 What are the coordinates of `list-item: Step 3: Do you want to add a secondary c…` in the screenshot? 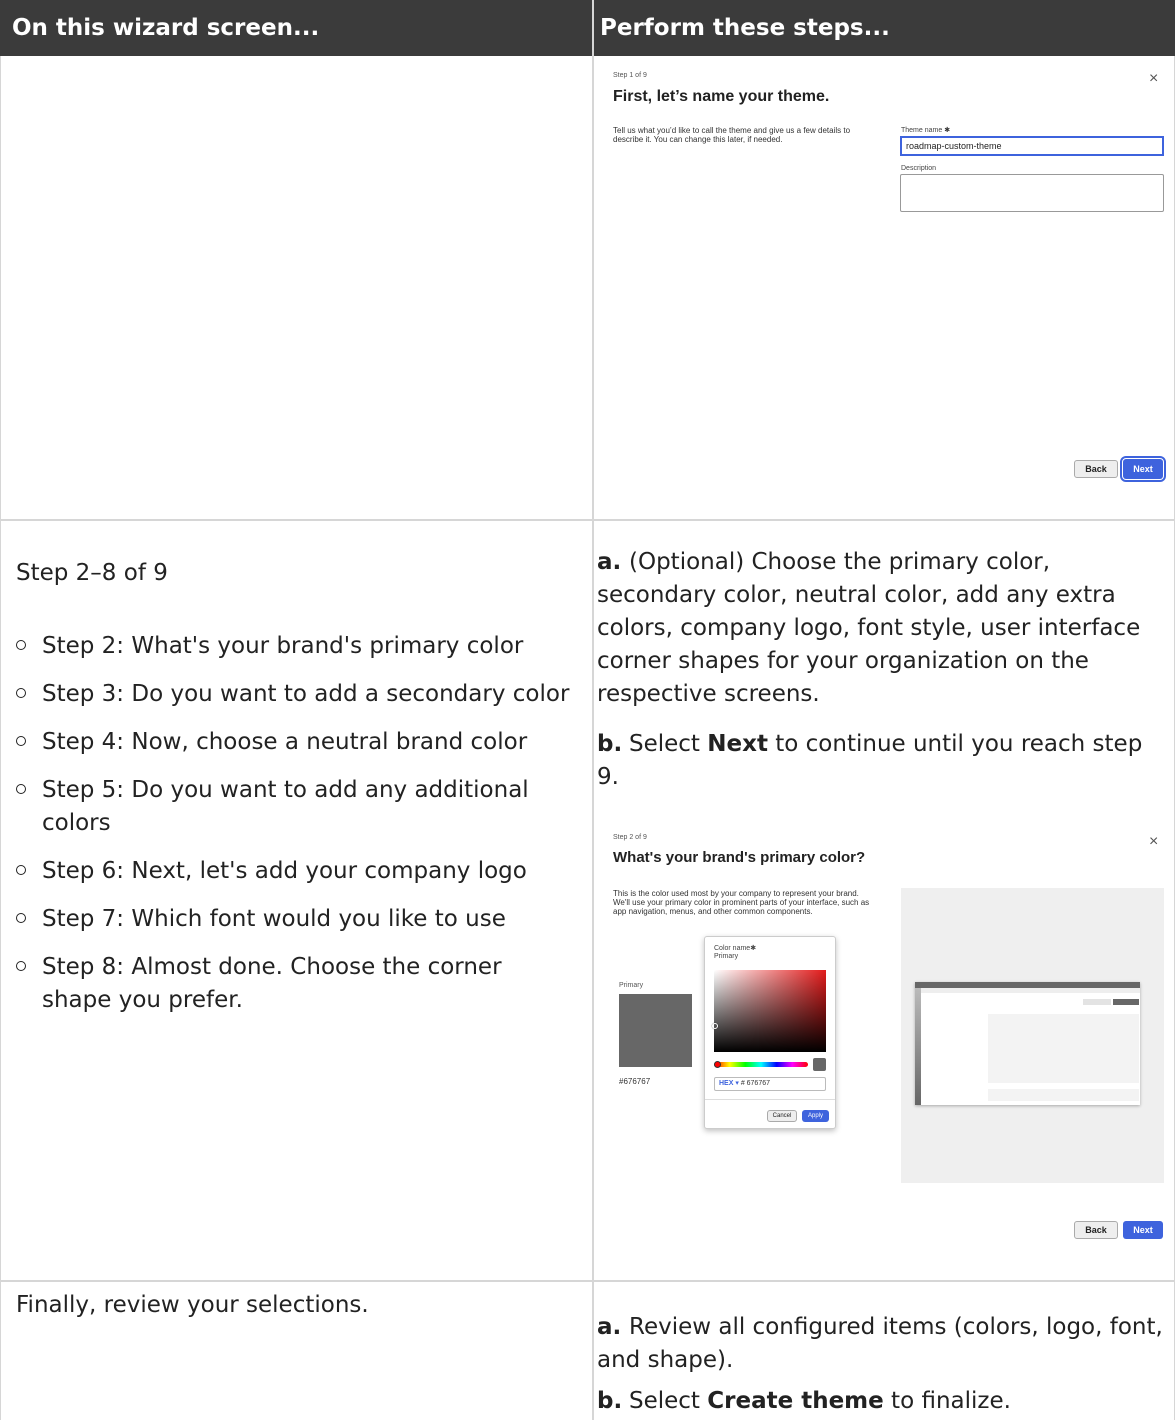 It's located at (296, 694).